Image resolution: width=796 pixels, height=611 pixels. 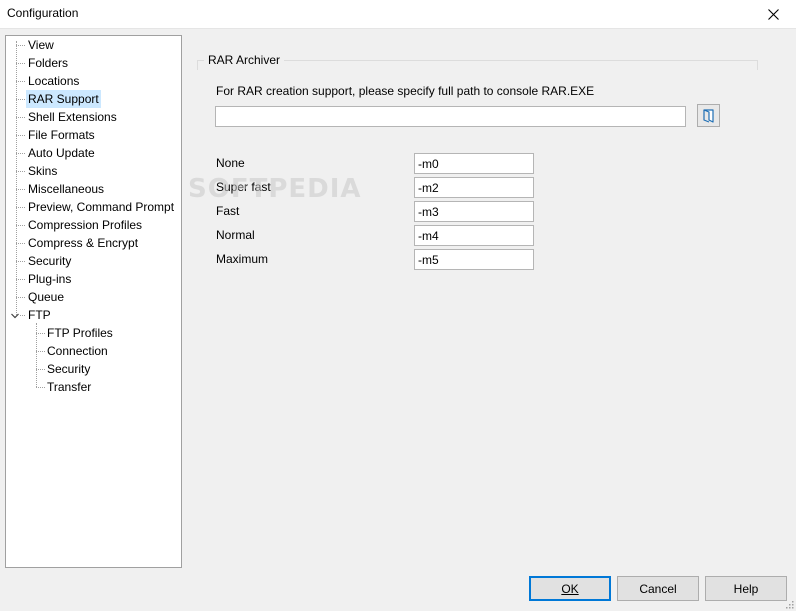 I want to click on level-input-normal, so click(x=474, y=235).